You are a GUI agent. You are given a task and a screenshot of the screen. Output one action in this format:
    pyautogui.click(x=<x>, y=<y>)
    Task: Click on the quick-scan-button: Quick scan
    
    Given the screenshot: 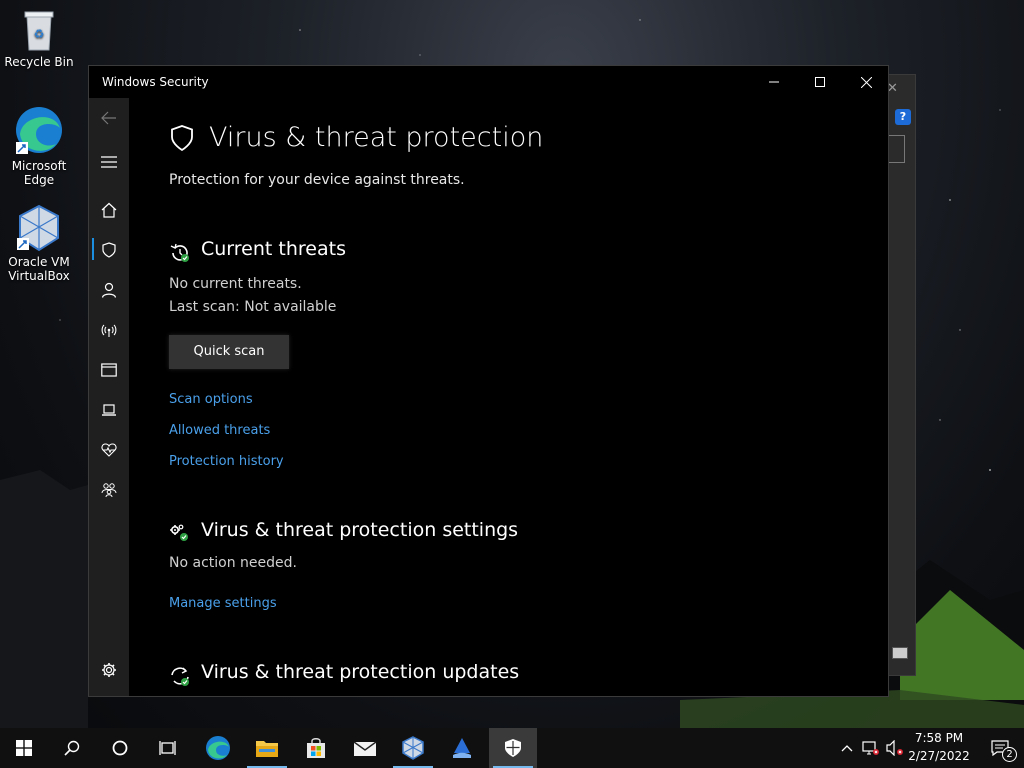 What is the action you would take?
    pyautogui.click(x=229, y=352)
    